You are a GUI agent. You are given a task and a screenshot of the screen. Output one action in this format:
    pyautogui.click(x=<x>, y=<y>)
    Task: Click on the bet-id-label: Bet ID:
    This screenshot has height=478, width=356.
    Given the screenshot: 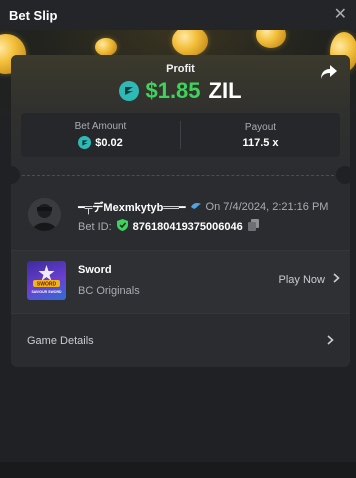 What is the action you would take?
    pyautogui.click(x=95, y=226)
    